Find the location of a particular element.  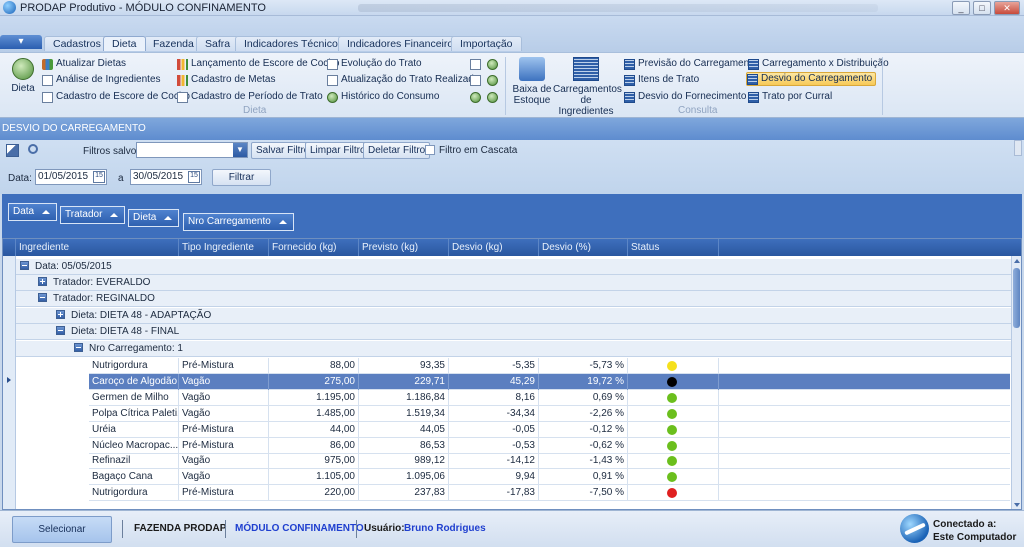

app-menu-button: ▾ is located at coordinates (21, 42).